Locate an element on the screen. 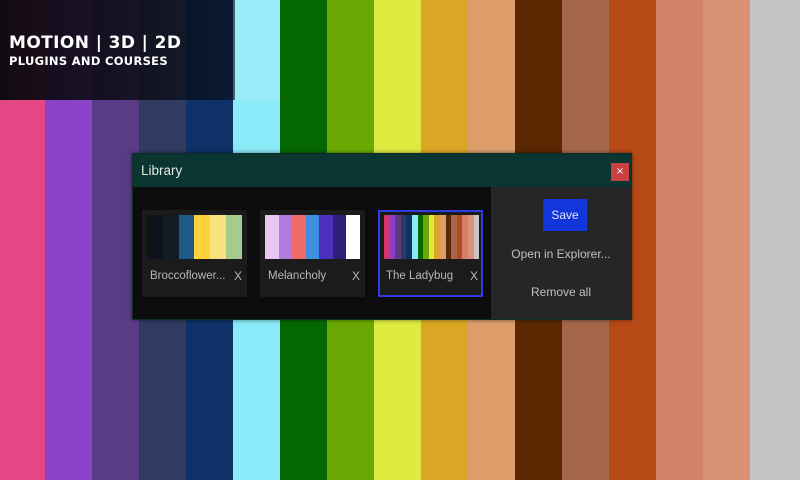 Image resolution: width=800 pixels, height=480 pixels. palette-name: The Ladybug is located at coordinates (420, 276).